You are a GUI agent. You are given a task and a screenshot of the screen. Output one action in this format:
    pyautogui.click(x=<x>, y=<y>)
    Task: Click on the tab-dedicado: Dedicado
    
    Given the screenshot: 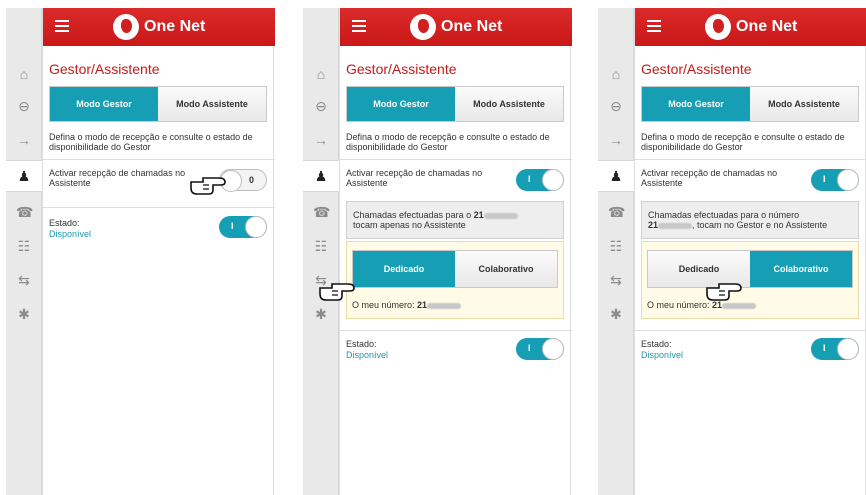 What is the action you would take?
    pyautogui.click(x=404, y=269)
    